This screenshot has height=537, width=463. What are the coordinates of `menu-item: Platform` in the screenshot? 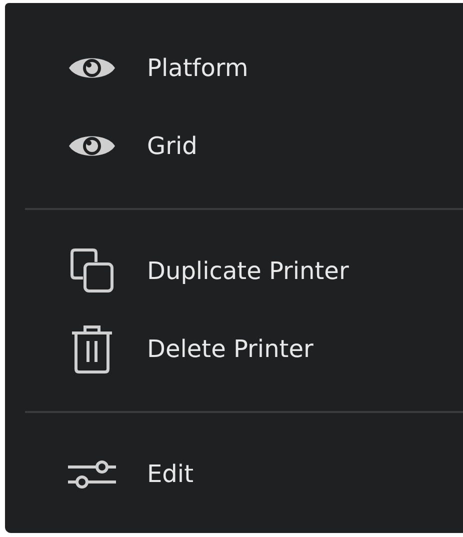 It's located at (197, 68).